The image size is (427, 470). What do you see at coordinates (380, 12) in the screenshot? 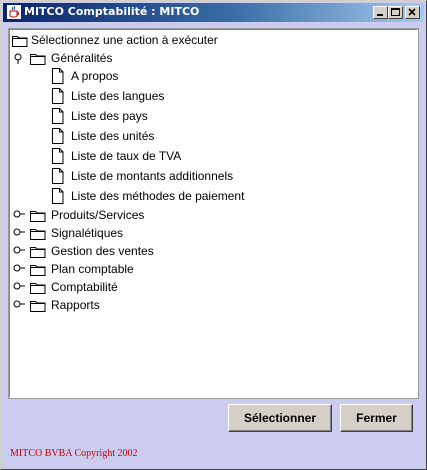
I see `minimize-button` at bounding box center [380, 12].